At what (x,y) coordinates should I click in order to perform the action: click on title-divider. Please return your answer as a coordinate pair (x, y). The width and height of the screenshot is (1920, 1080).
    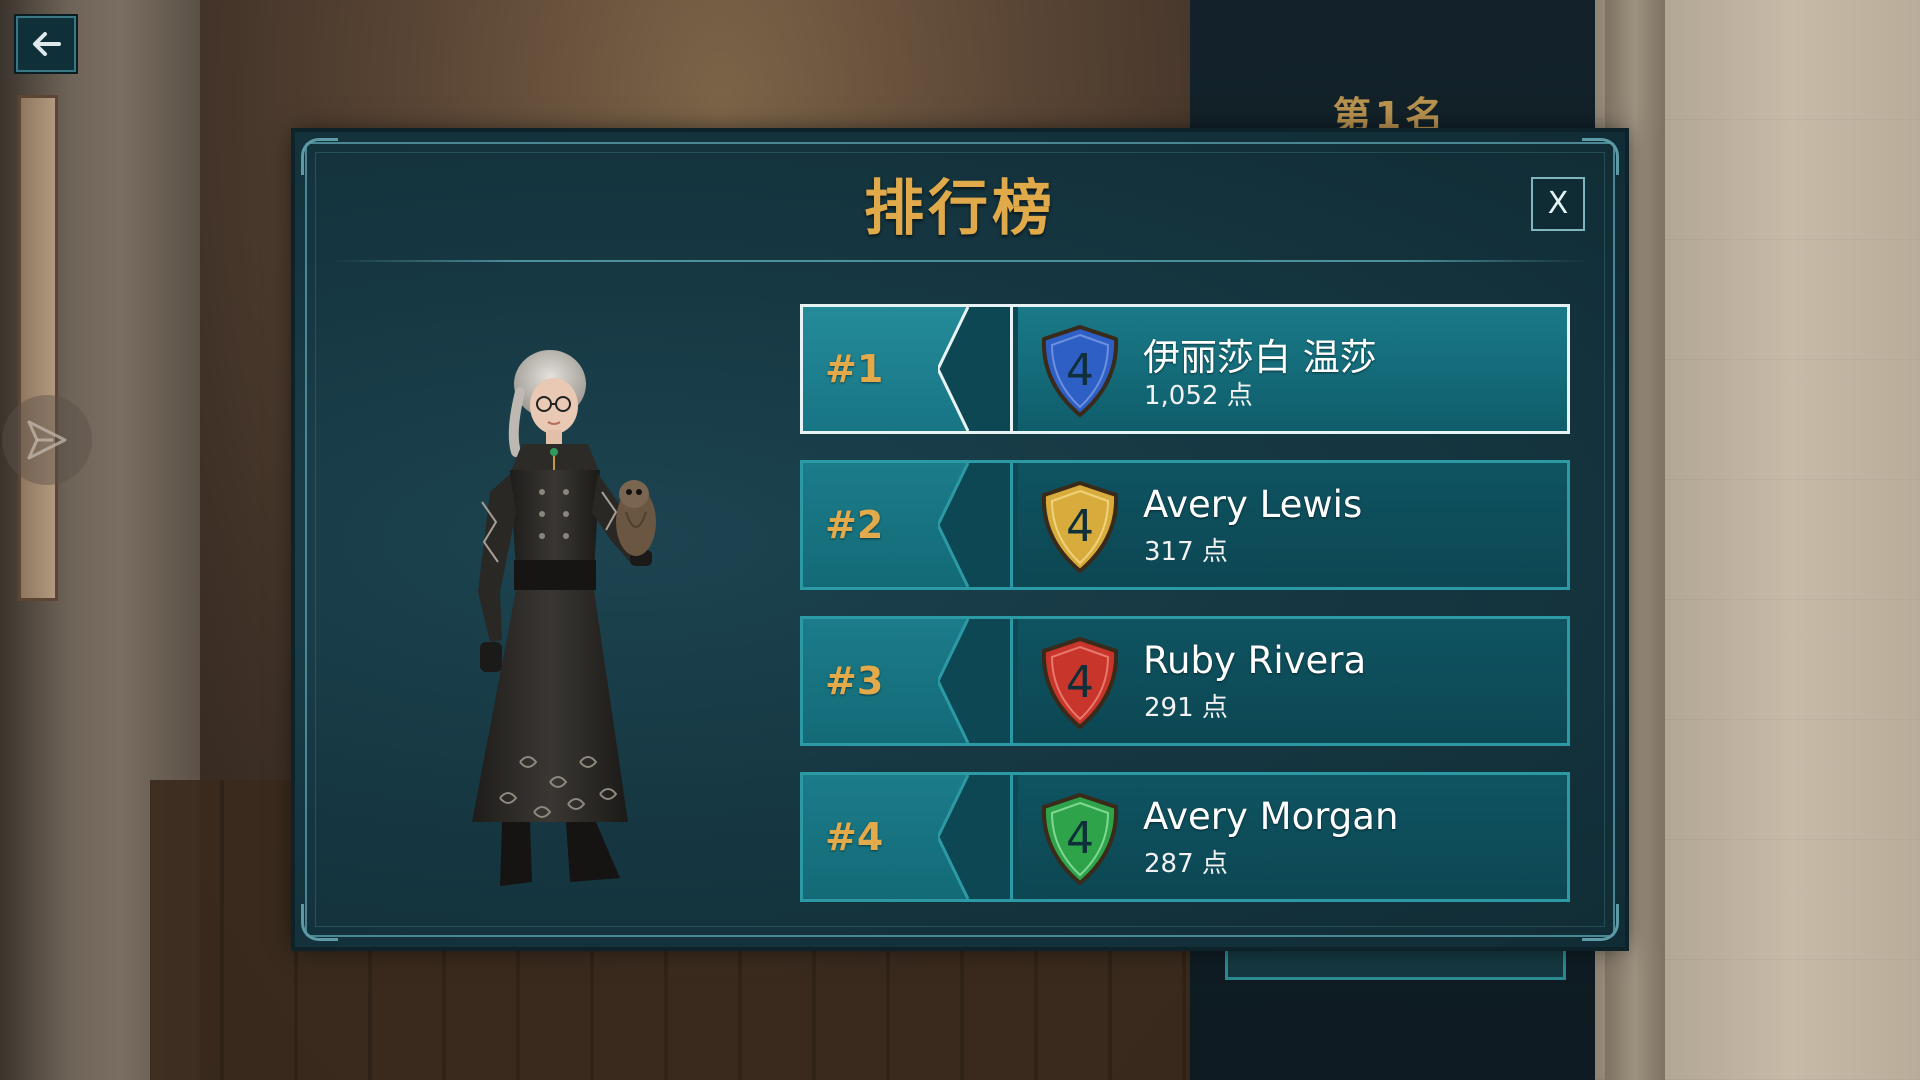
    Looking at the image, I should click on (960, 261).